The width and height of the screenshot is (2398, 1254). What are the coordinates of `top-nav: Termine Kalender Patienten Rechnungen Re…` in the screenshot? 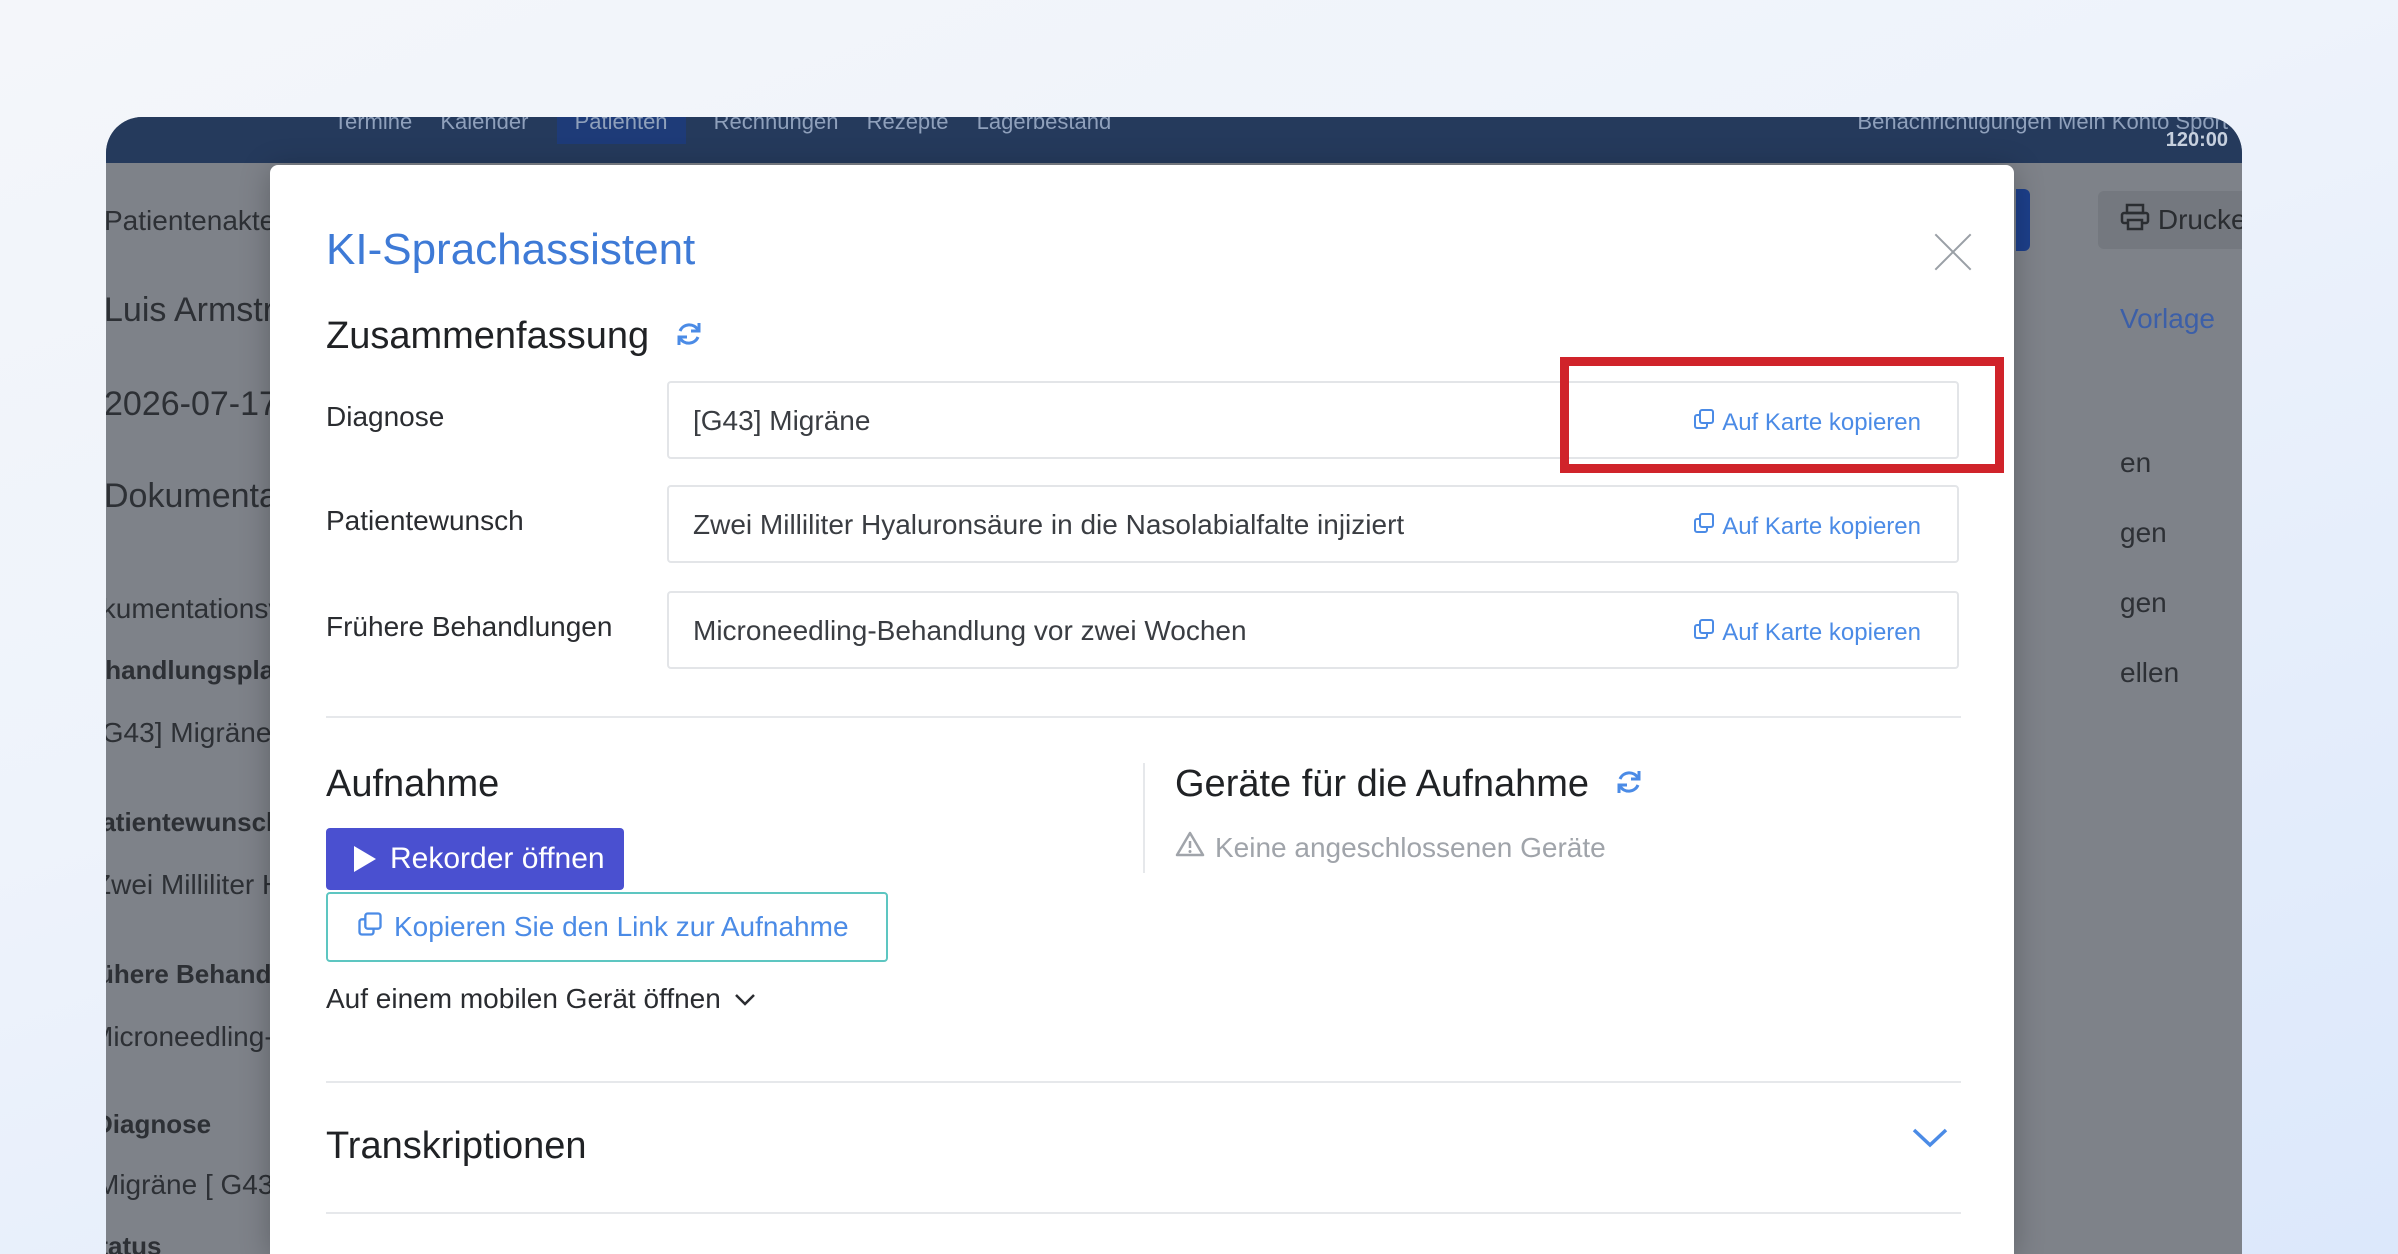 It's located at (733, 130).